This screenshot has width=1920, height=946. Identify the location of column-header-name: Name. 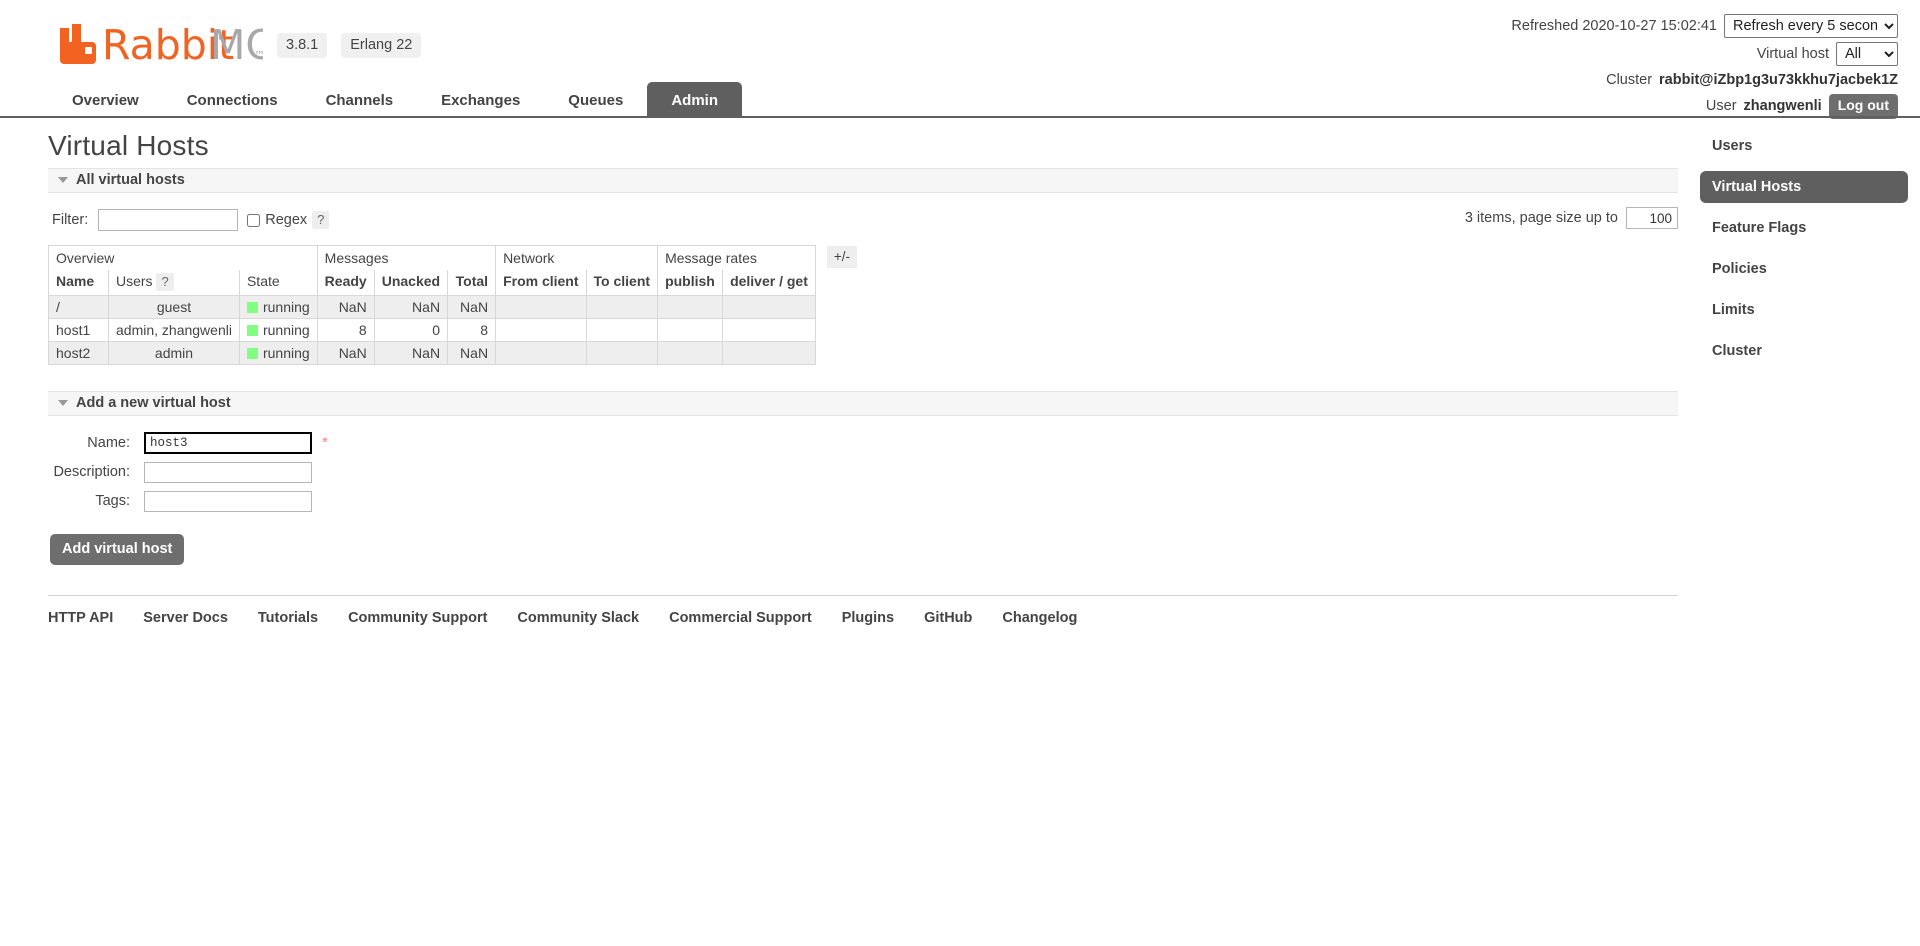
(78, 283).